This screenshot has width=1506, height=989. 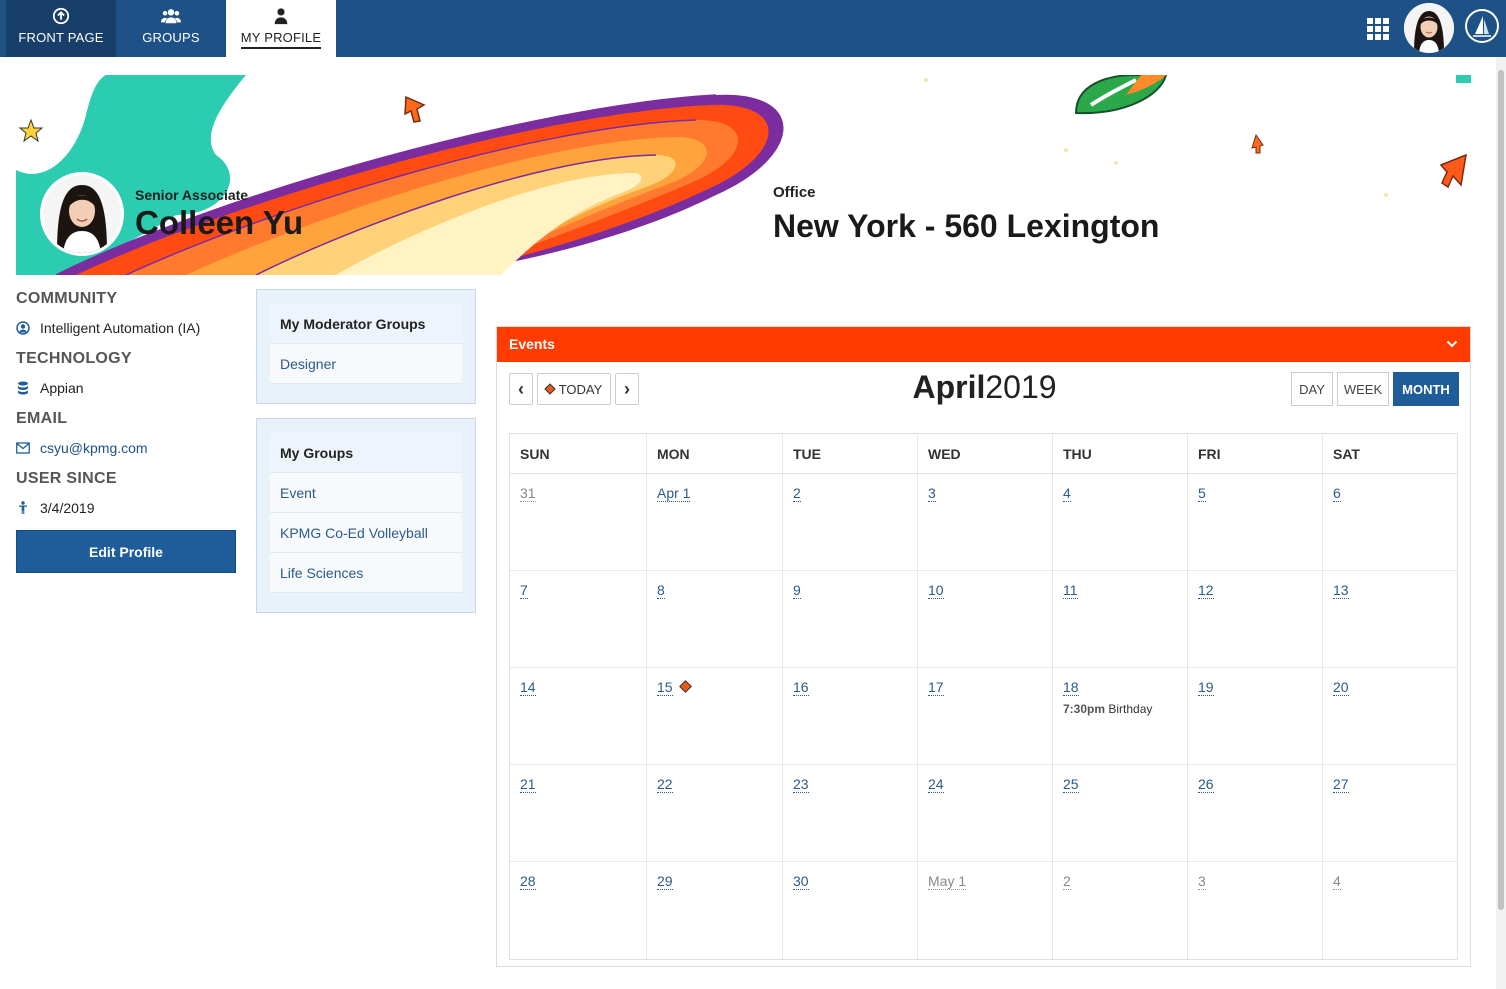 I want to click on day-number-link: 5, so click(x=1202, y=493).